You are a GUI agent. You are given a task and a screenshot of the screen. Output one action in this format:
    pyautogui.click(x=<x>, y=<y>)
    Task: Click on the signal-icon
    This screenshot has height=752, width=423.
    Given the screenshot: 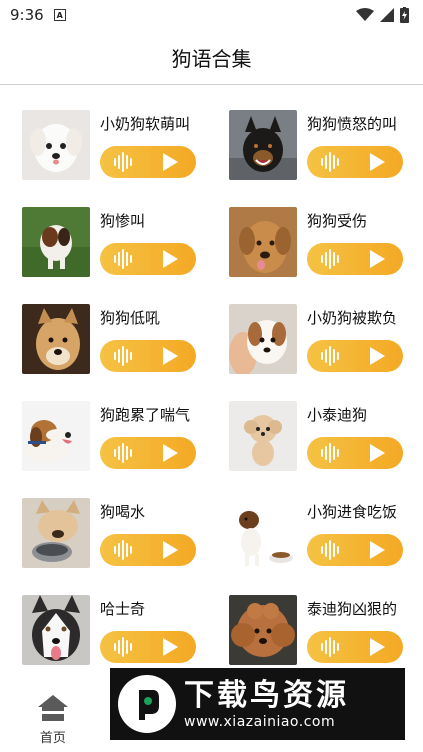 What is the action you would take?
    pyautogui.click(x=387, y=15)
    